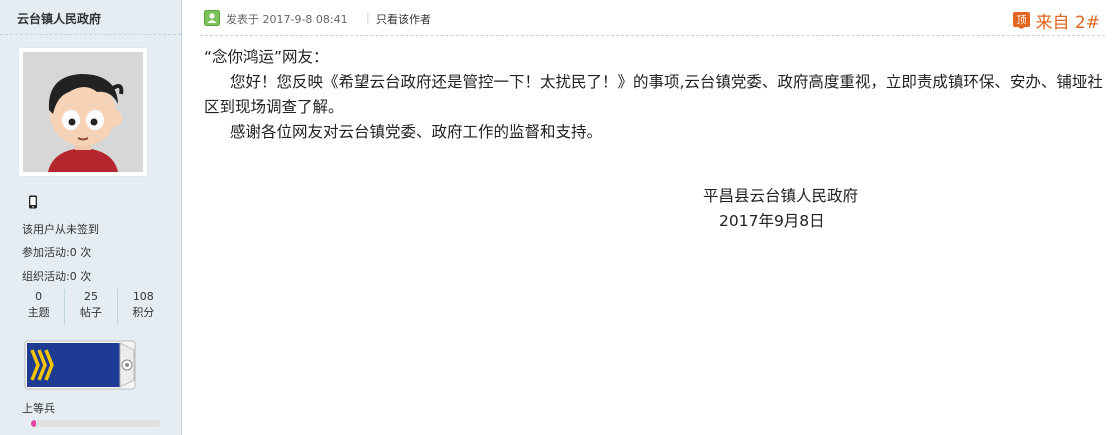 The image size is (1119, 435). I want to click on points-count-label: 积分, so click(143, 312).